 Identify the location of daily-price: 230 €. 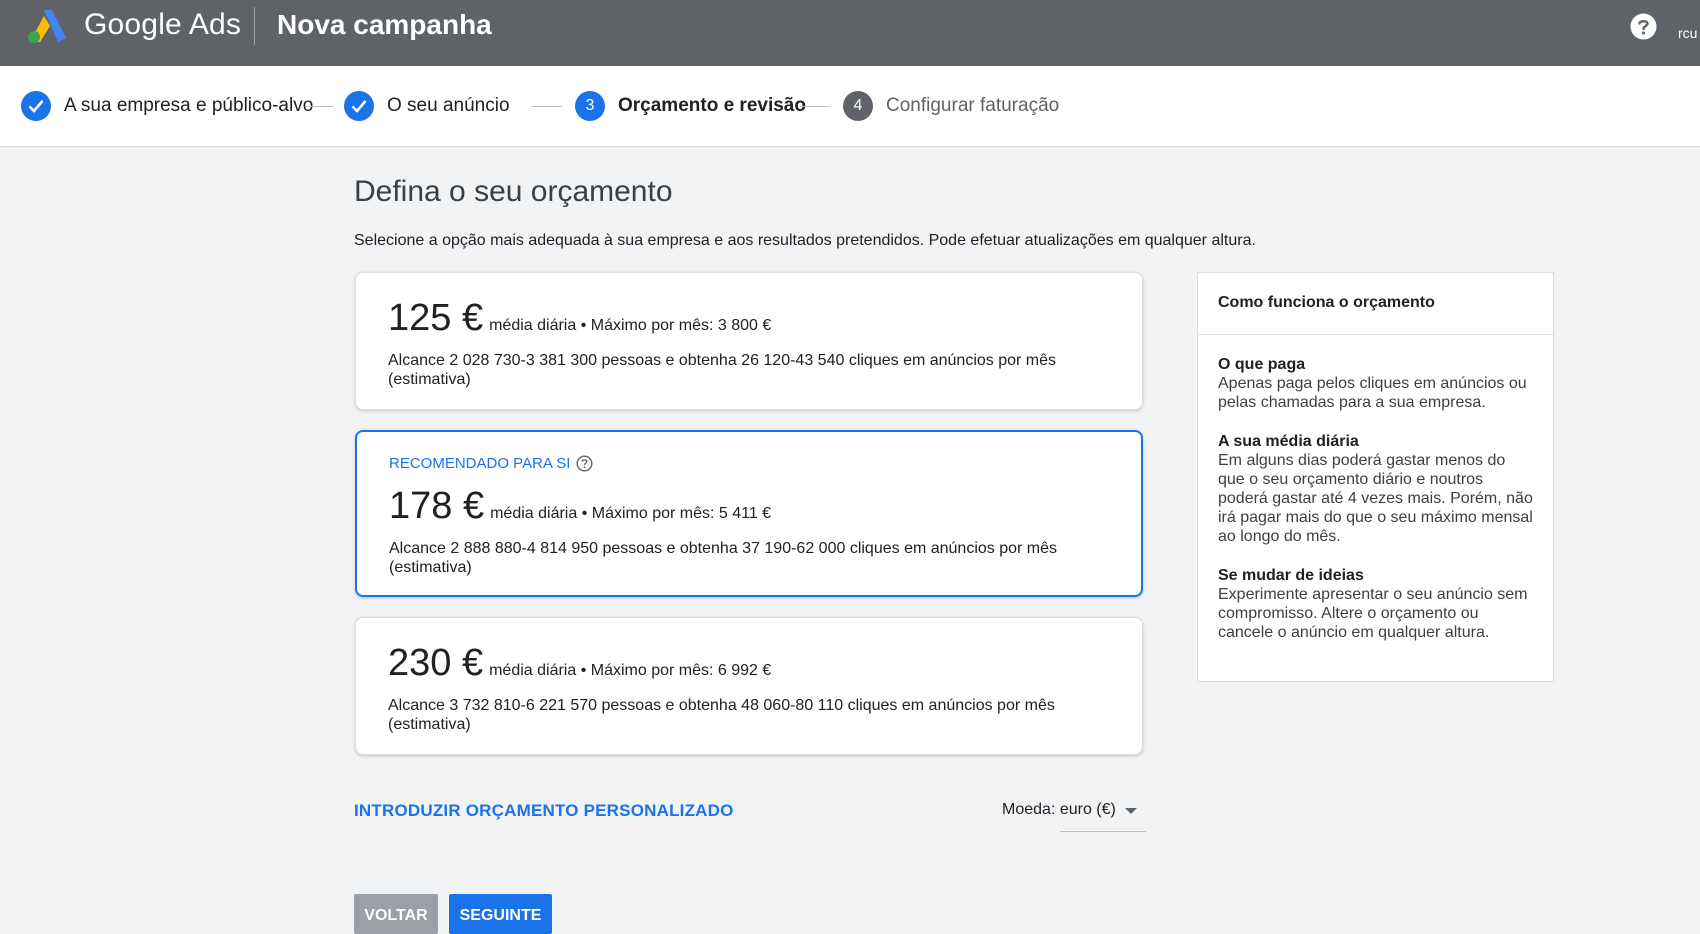
(436, 663).